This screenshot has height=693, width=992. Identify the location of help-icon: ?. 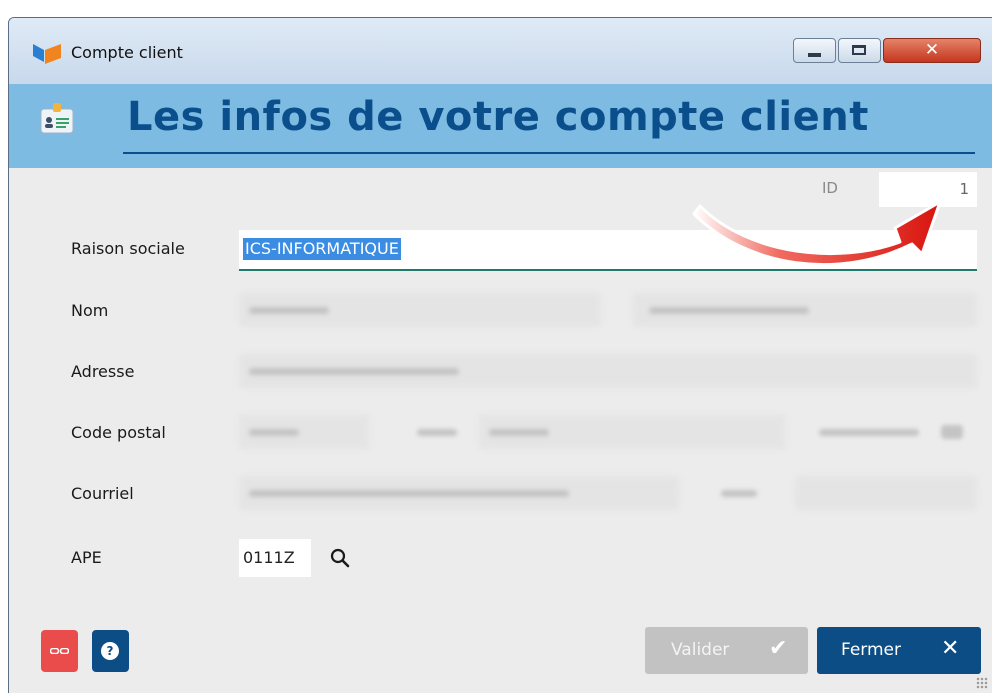
(110, 651).